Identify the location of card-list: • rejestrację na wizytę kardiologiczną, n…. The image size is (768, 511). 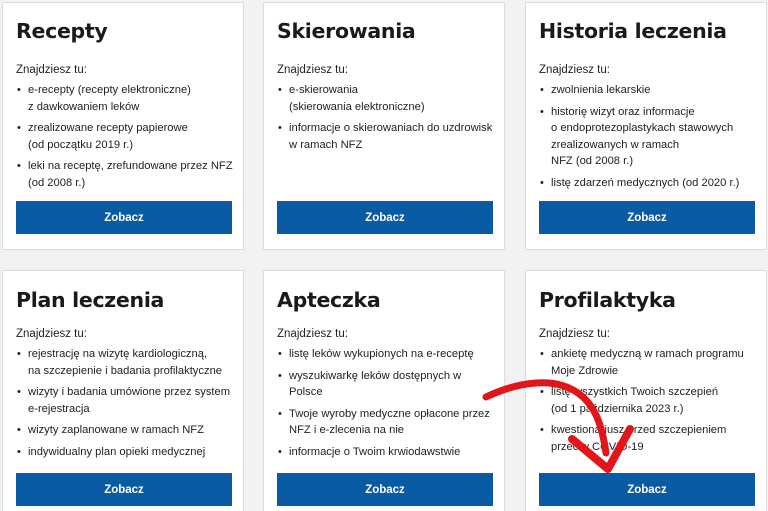
(126, 405).